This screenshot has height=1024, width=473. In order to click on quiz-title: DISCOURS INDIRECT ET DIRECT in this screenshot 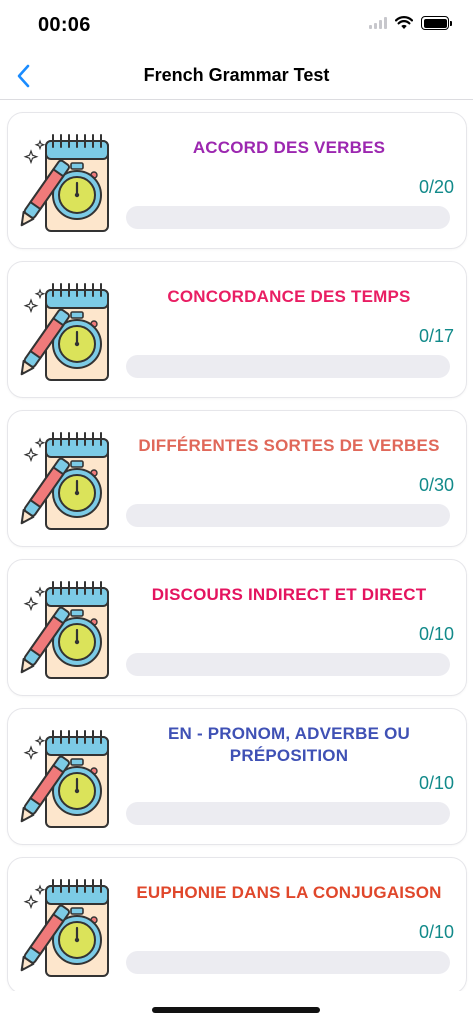, I will do `click(289, 594)`.